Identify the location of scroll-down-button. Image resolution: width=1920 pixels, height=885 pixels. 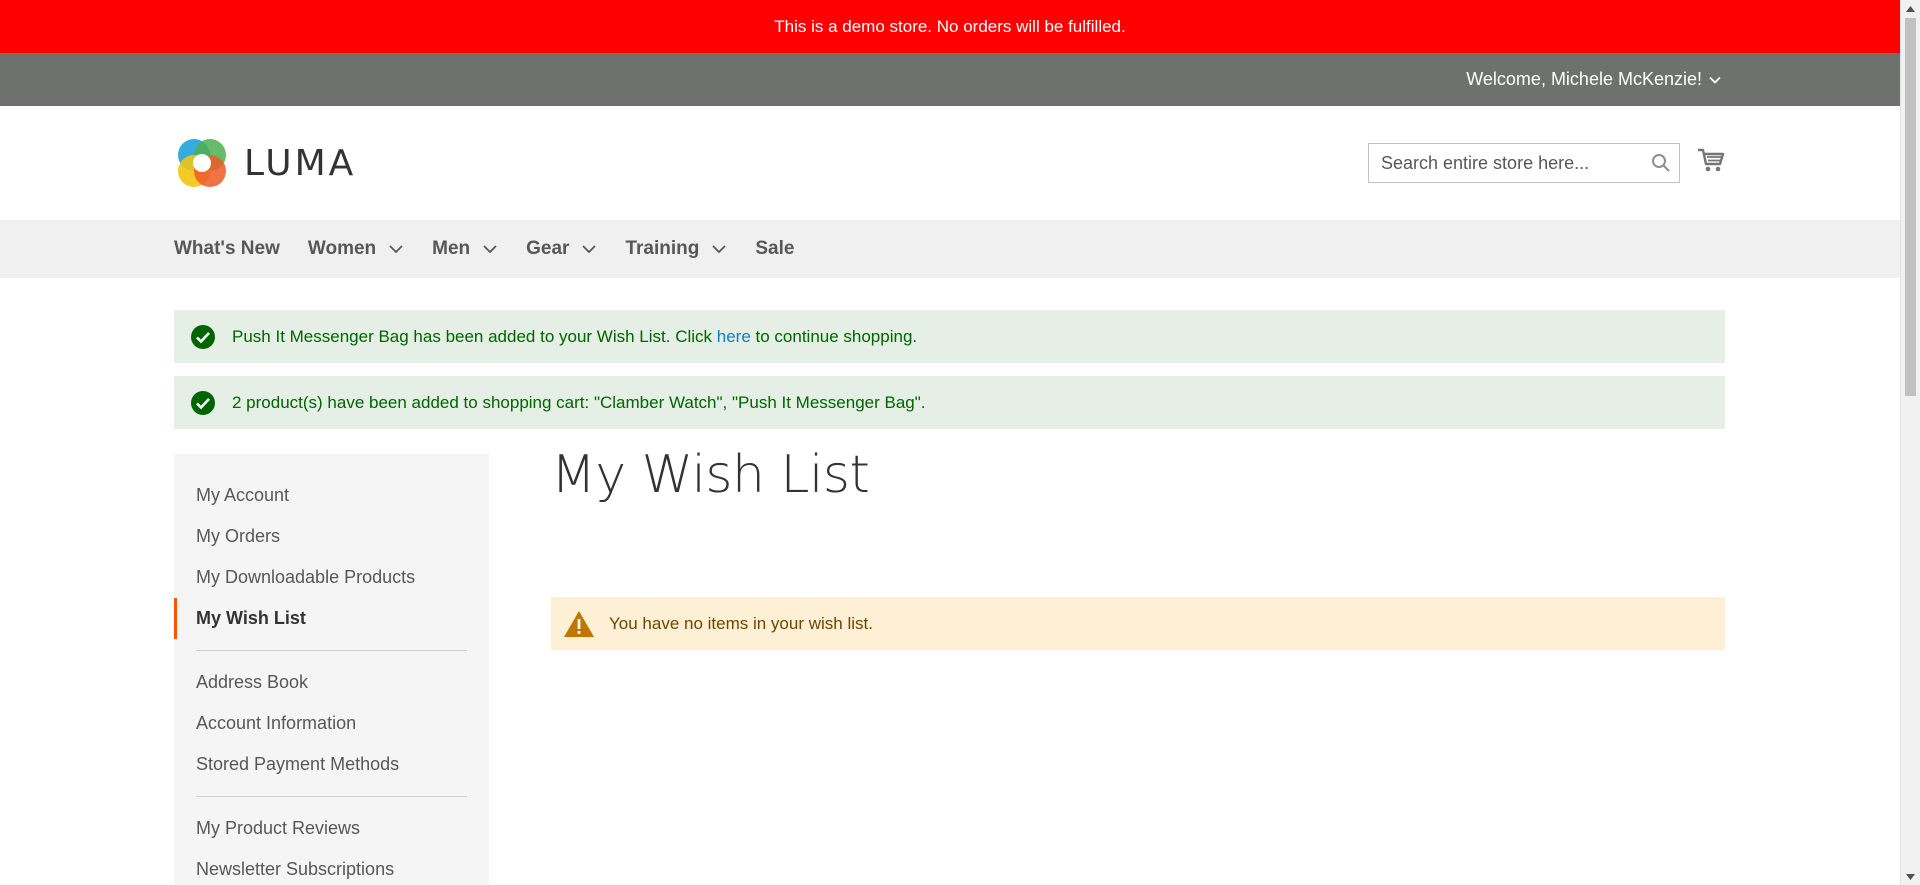
(1910, 876).